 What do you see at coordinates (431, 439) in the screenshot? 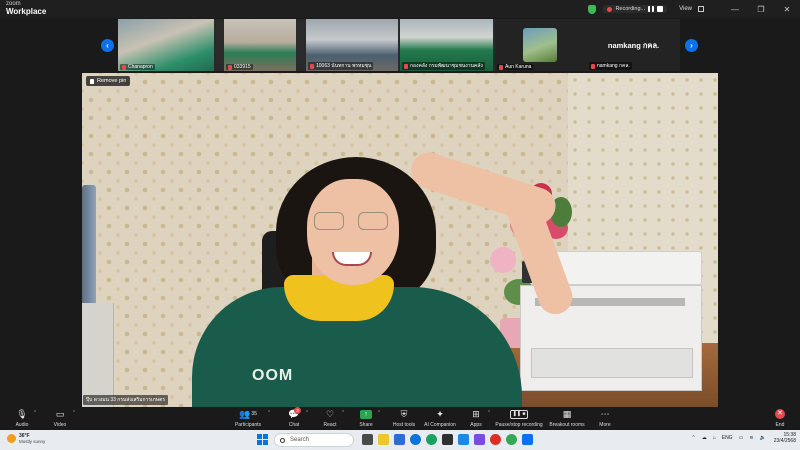
I see `browser-icon` at bounding box center [431, 439].